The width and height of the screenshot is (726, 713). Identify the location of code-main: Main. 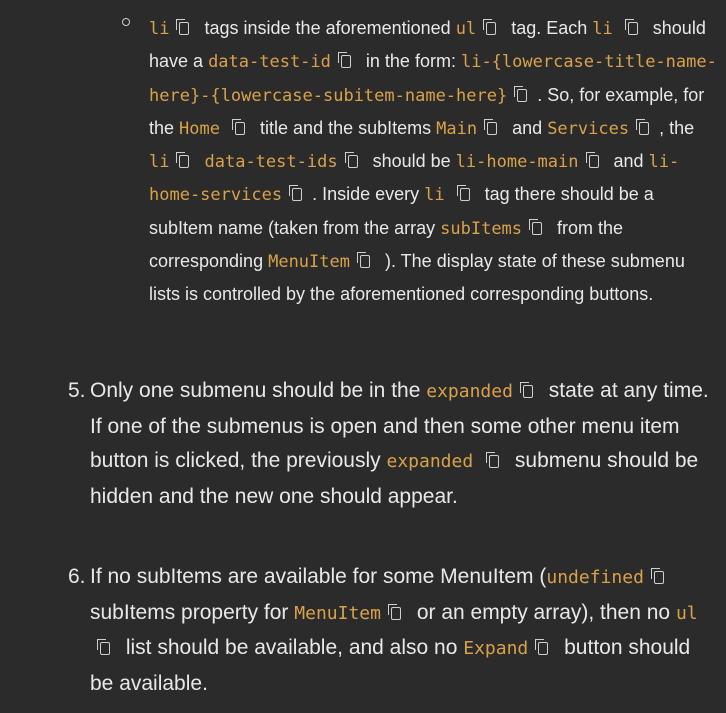
(457, 128).